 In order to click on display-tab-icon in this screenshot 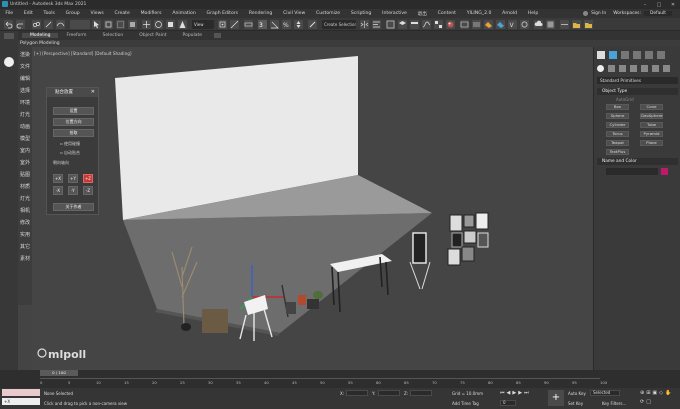, I will do `click(649, 55)`.